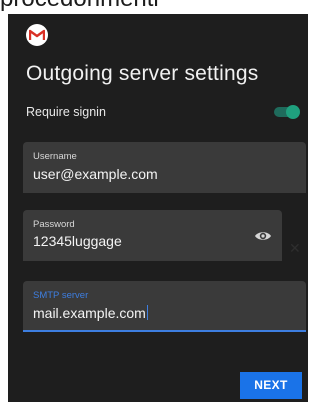 Image resolution: width=320 pixels, height=402 pixels. What do you see at coordinates (77, 241) in the screenshot?
I see `password-value: 12345luggage` at bounding box center [77, 241].